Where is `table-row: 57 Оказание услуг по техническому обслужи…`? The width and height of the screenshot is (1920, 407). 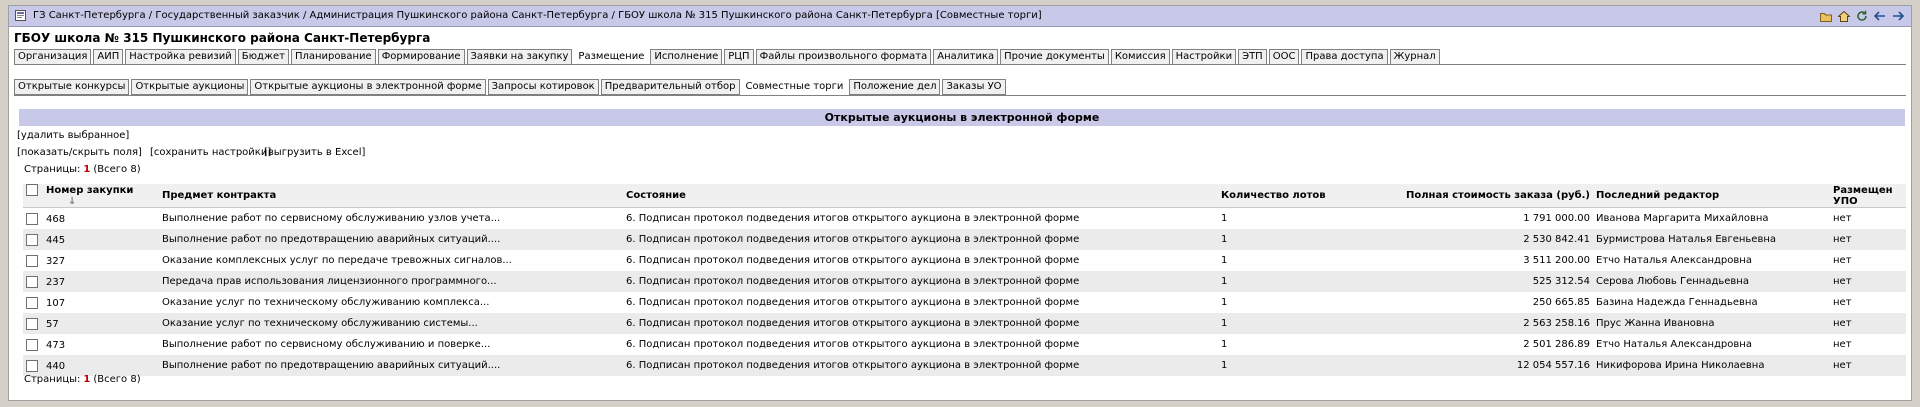
table-row: 57 Оказание услуг по техническому обслужи… is located at coordinates (964, 323).